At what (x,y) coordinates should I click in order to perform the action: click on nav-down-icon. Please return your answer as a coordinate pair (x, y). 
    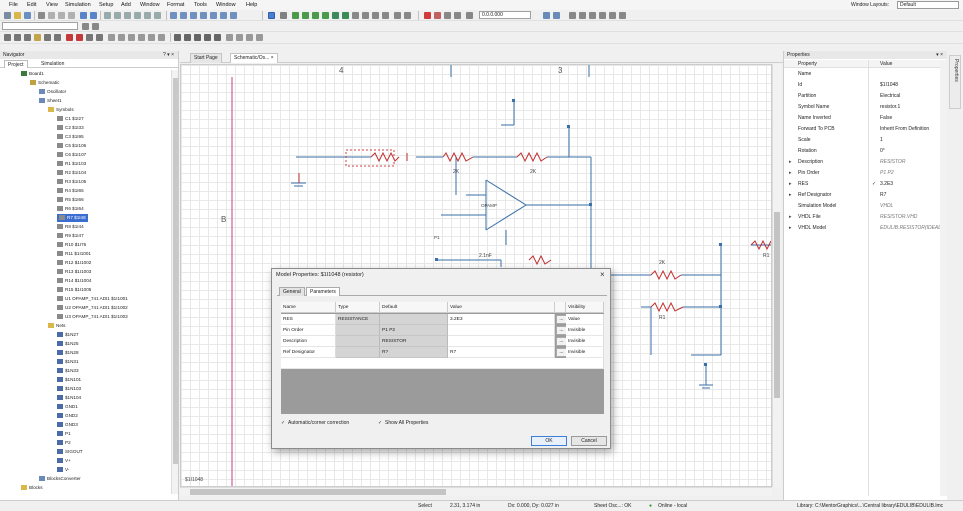
    Looking at the image, I should click on (602, 15).